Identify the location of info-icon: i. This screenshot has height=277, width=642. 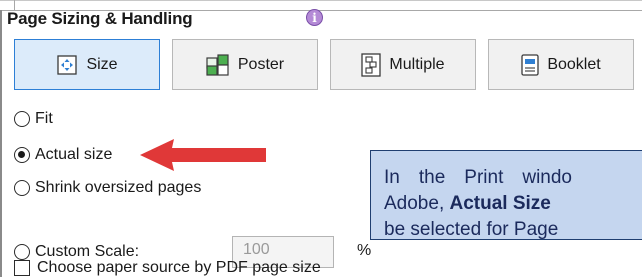
(314, 17).